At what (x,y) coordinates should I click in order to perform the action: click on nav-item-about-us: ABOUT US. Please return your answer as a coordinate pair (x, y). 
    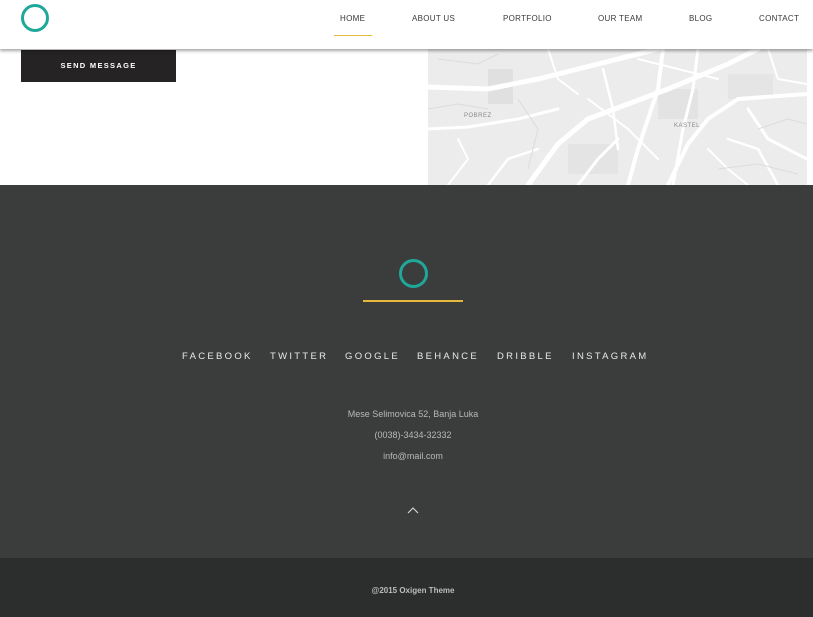
    Looking at the image, I should click on (433, 18).